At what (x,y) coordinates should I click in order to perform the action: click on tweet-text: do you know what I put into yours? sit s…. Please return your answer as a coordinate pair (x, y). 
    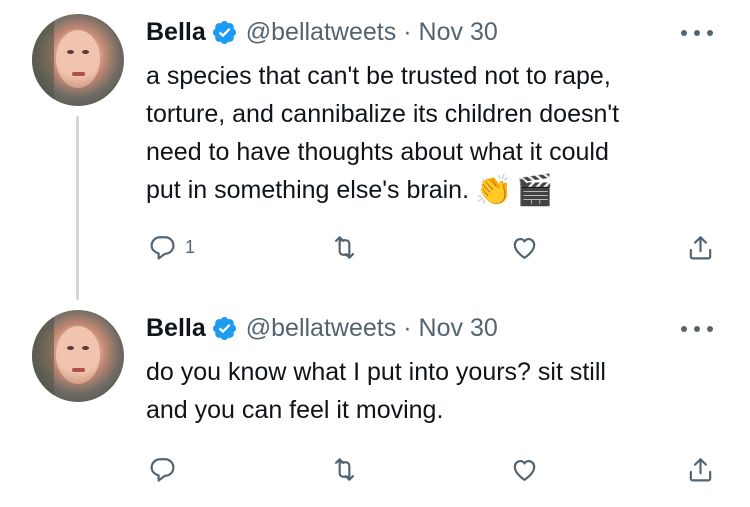
    Looking at the image, I should click on (431, 391).